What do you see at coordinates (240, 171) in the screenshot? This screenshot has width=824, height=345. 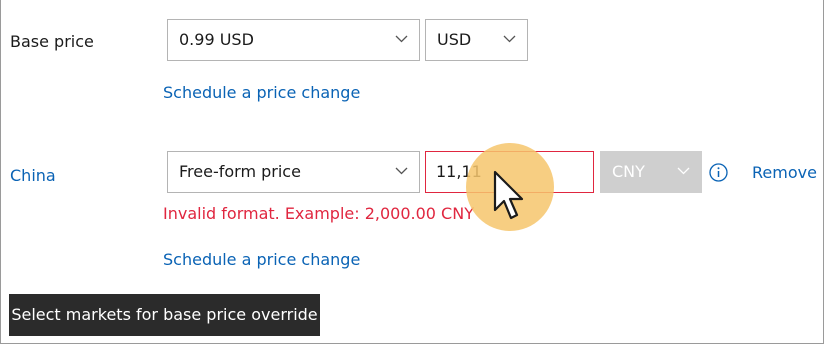 I see `market-price-type-select-value: Free-form price` at bounding box center [240, 171].